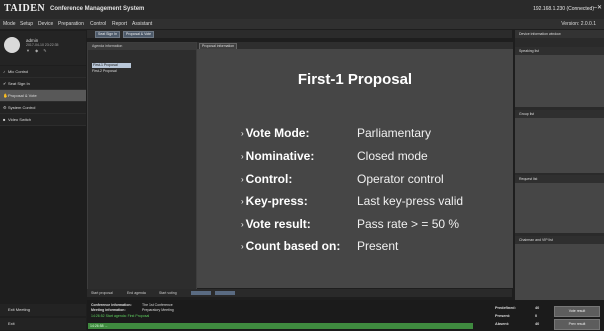  What do you see at coordinates (9, 24) in the screenshot?
I see `menu-mode: Mode` at bounding box center [9, 24].